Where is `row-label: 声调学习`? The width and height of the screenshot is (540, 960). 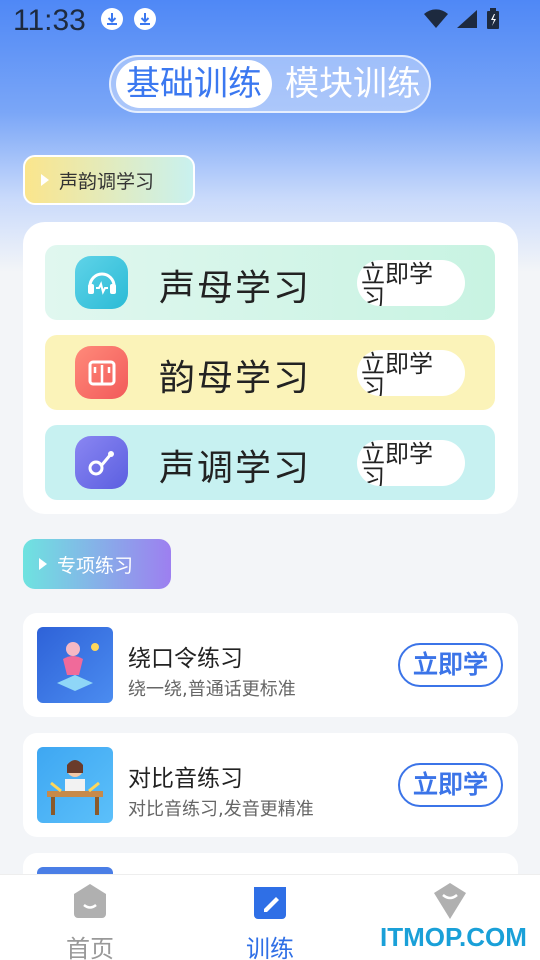 row-label: 声调学习 is located at coordinates (235, 468).